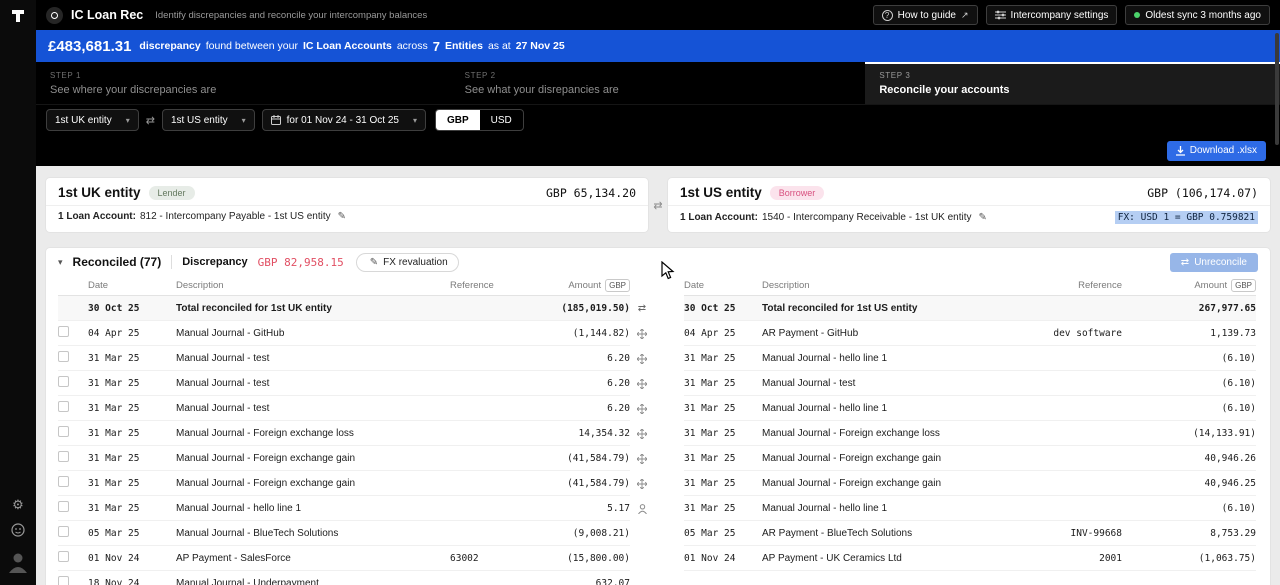  I want to click on how-to-guide-button: ? How to guide ↗, so click(925, 15).